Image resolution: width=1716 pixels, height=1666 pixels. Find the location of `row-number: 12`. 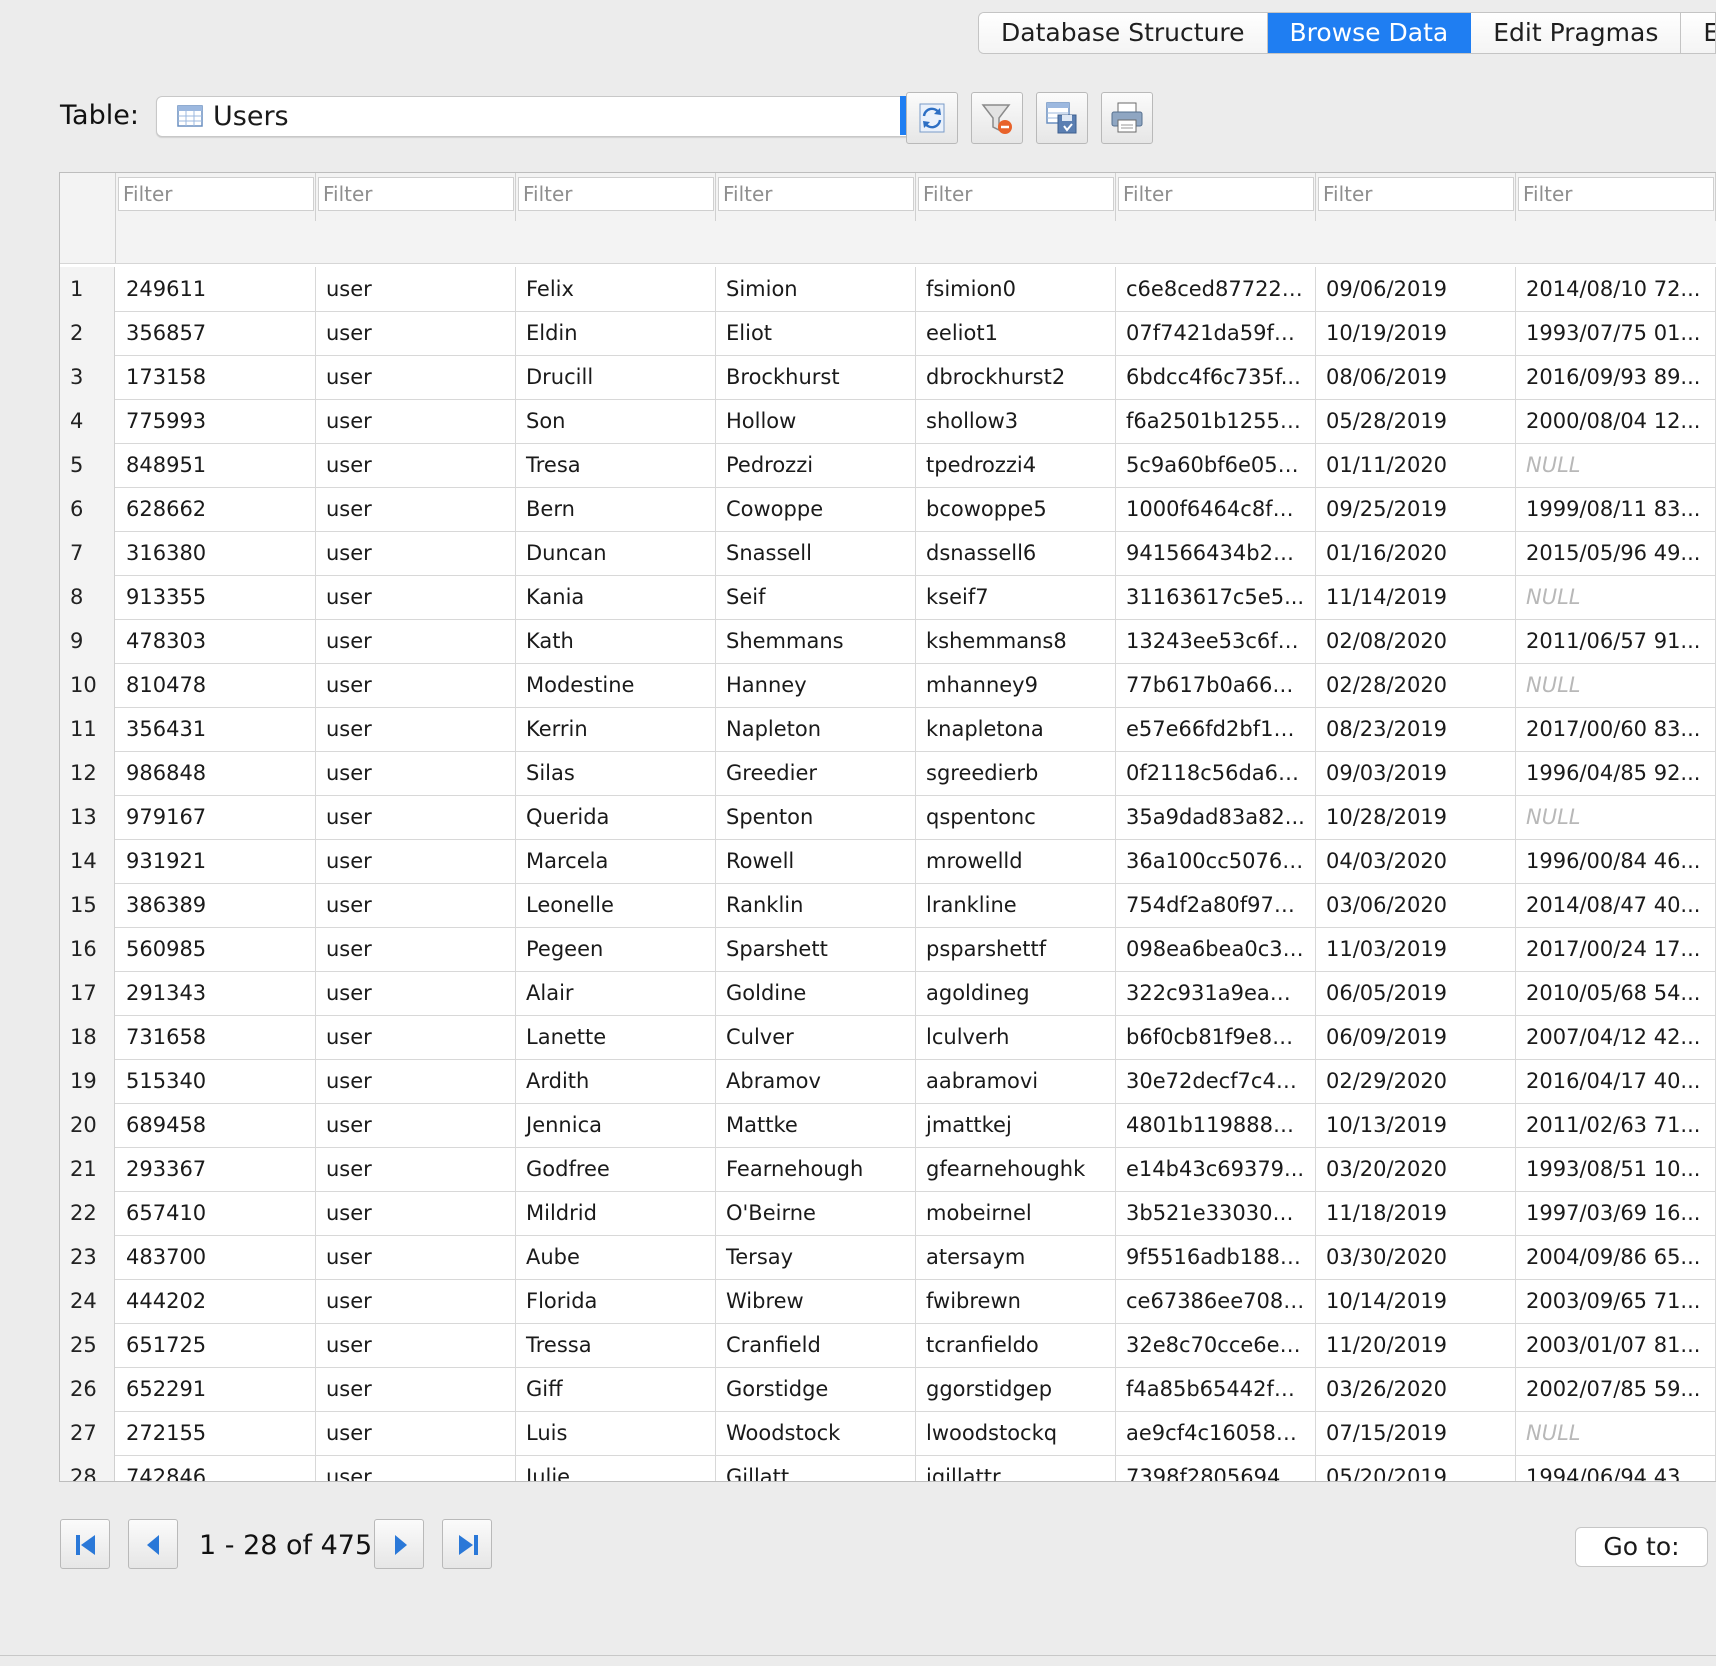

row-number: 12 is located at coordinates (87, 773).